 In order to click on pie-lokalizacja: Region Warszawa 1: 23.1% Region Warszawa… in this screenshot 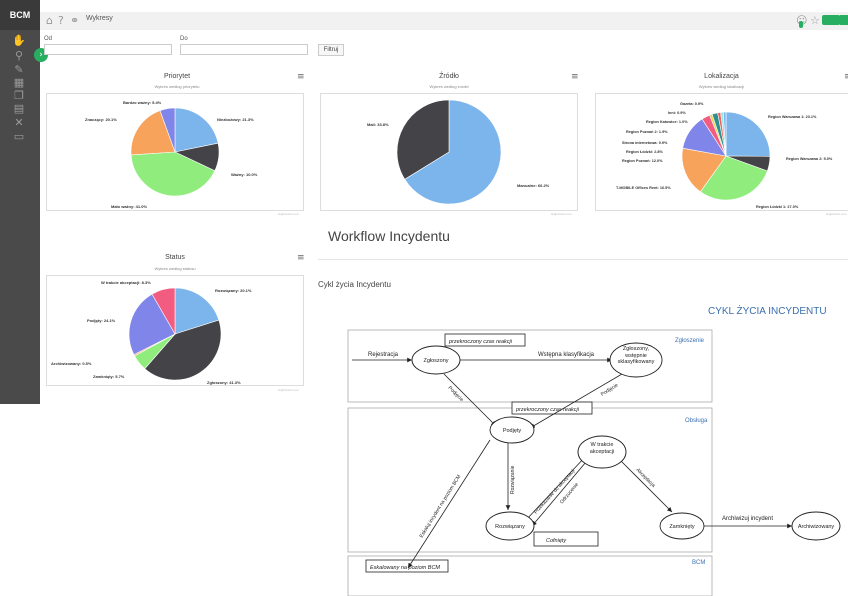, I will do `click(724, 155)`.